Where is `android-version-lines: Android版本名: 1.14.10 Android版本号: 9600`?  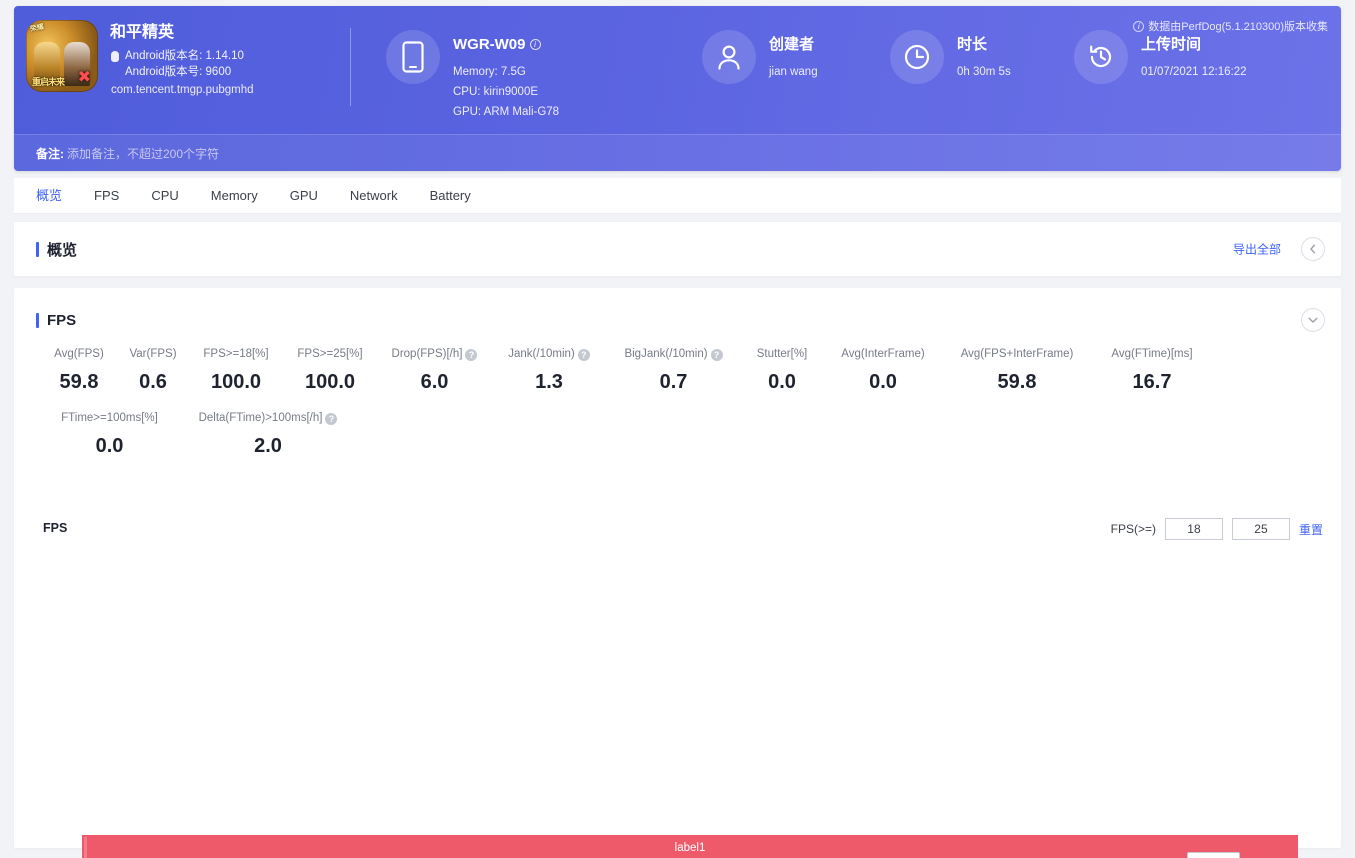 android-version-lines: Android版本名: 1.14.10 Android版本号: 9600 is located at coordinates (184, 64).